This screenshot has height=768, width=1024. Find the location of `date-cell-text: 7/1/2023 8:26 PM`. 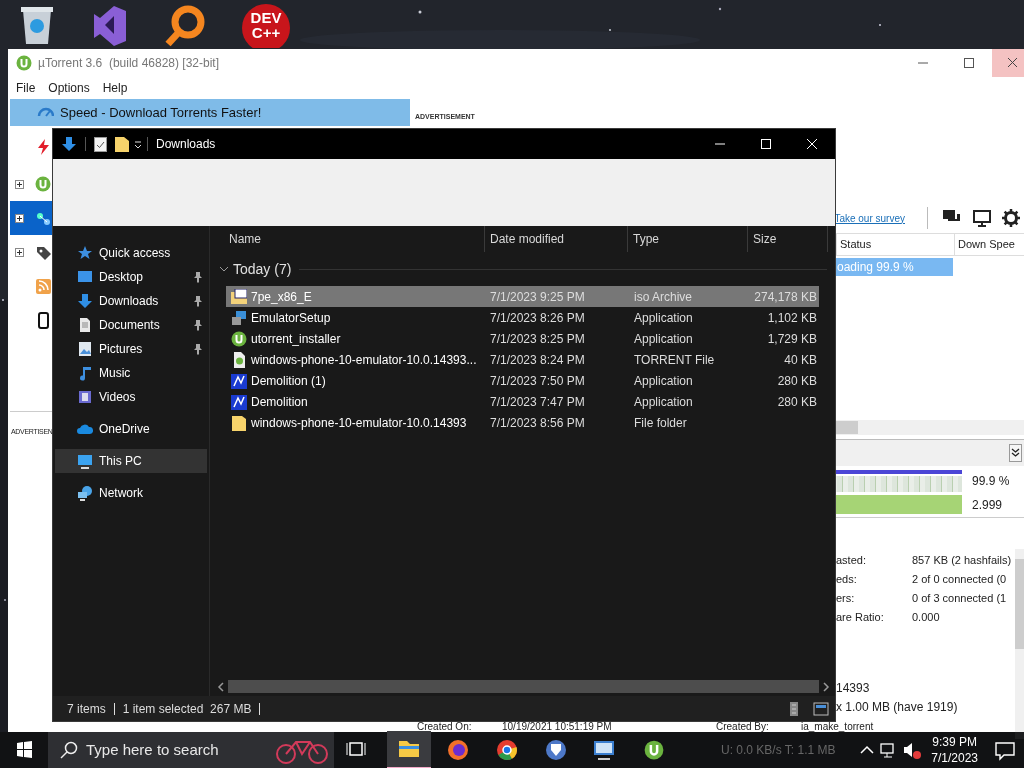

date-cell-text: 7/1/2023 8:26 PM is located at coordinates (537, 318).